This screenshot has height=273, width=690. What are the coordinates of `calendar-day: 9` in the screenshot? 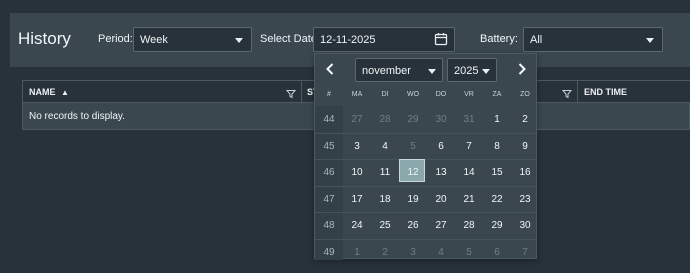 It's located at (525, 146).